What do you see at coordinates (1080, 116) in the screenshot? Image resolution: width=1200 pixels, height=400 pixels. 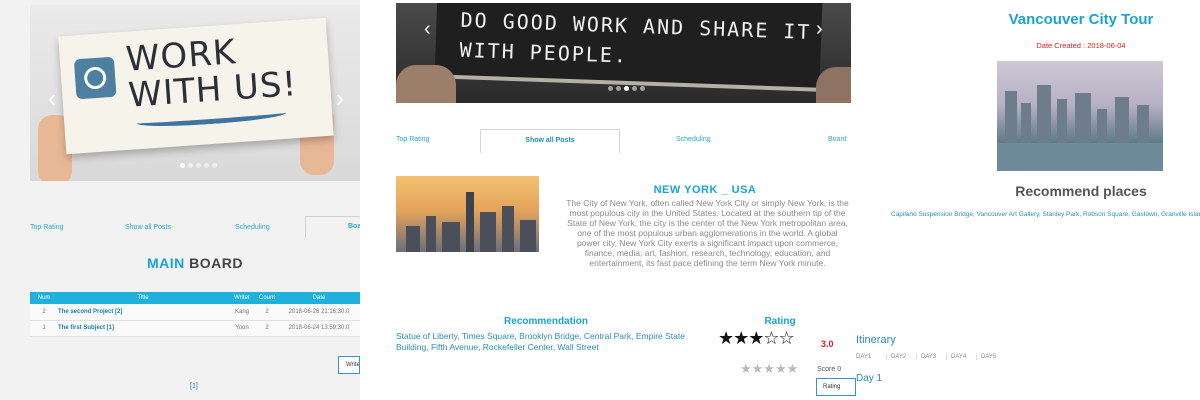 I see `tour-photo` at bounding box center [1080, 116].